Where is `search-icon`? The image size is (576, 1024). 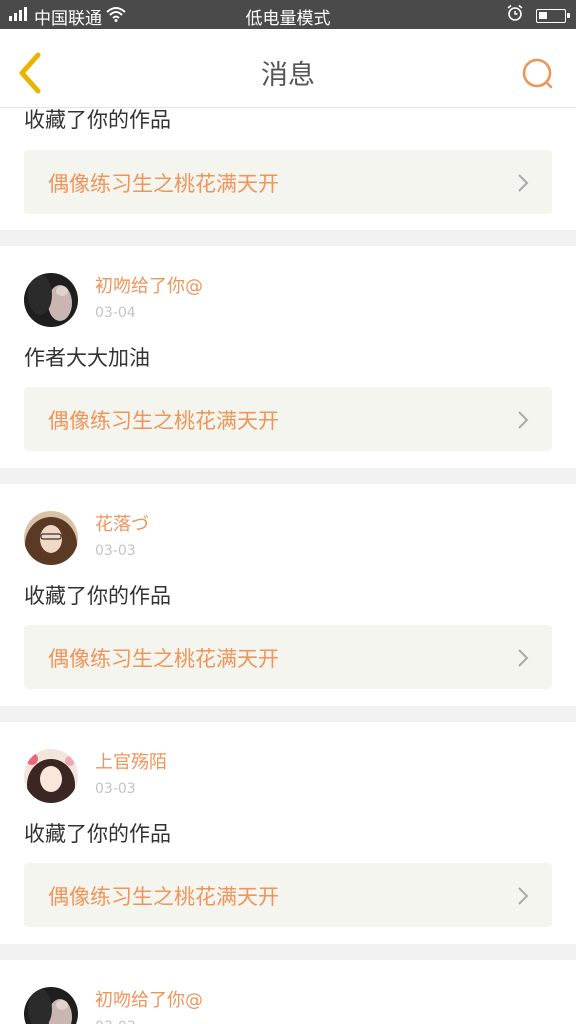 search-icon is located at coordinates (537, 73).